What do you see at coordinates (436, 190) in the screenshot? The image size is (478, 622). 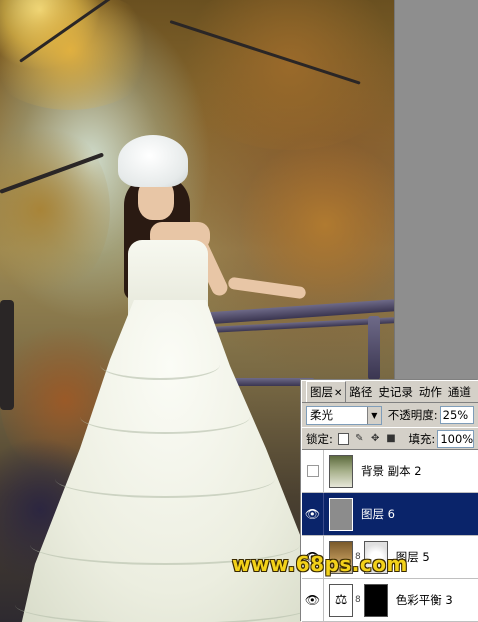 I see `canvas-background` at bounding box center [436, 190].